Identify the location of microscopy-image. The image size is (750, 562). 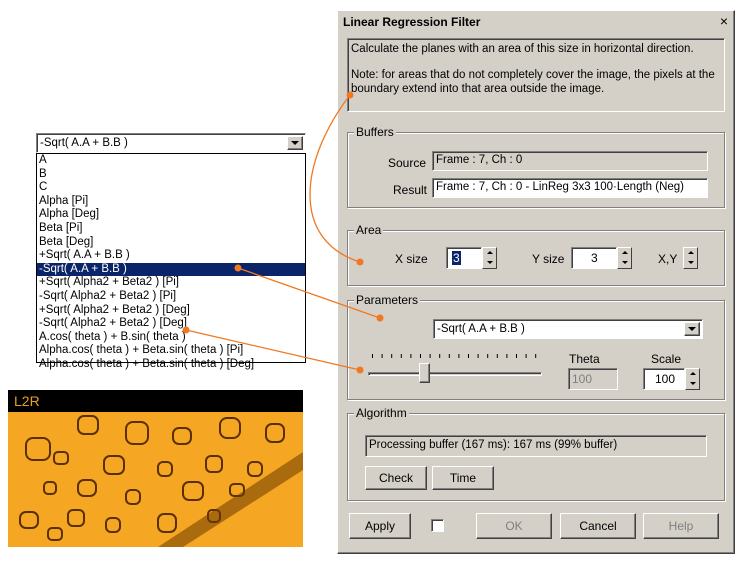
(155, 479).